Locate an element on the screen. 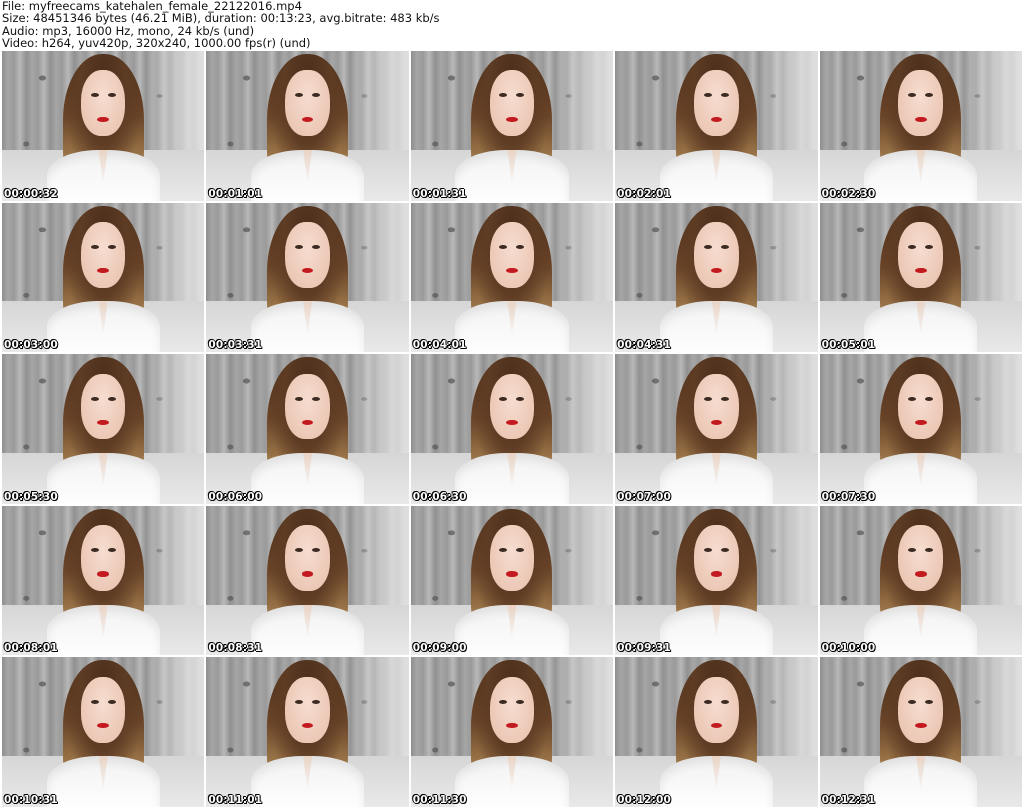  video-frame-thumbnail: 00:01:31 is located at coordinates (512, 126).